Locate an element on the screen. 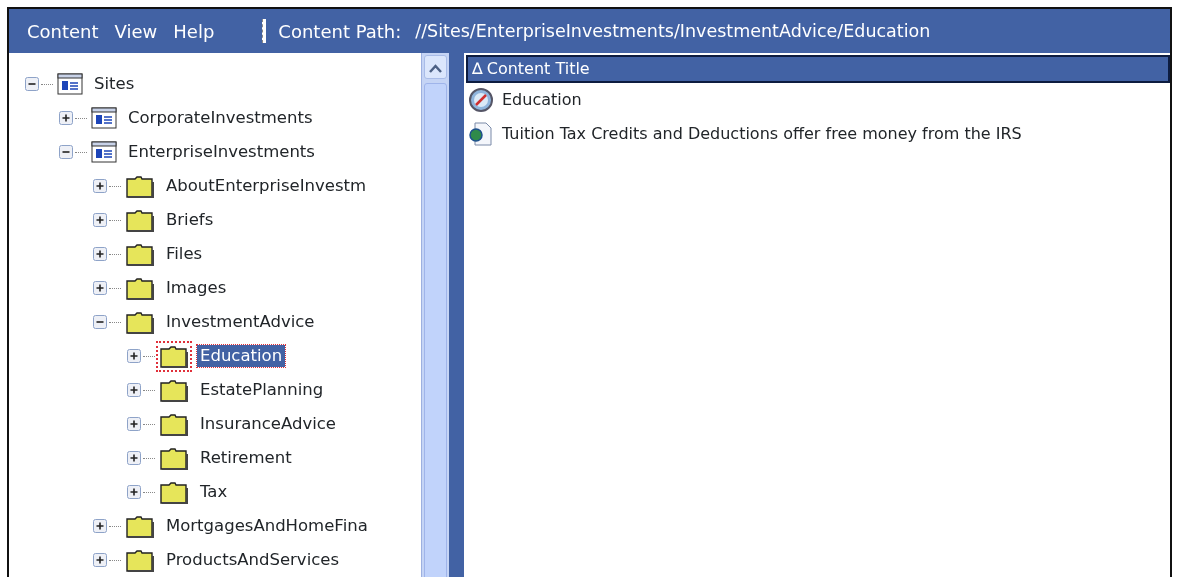 Image resolution: width=1177 pixels, height=577 pixels. path-value: //Sites/EnterpriseInvestments/InvestmentAdvice/Education is located at coordinates (673, 31).